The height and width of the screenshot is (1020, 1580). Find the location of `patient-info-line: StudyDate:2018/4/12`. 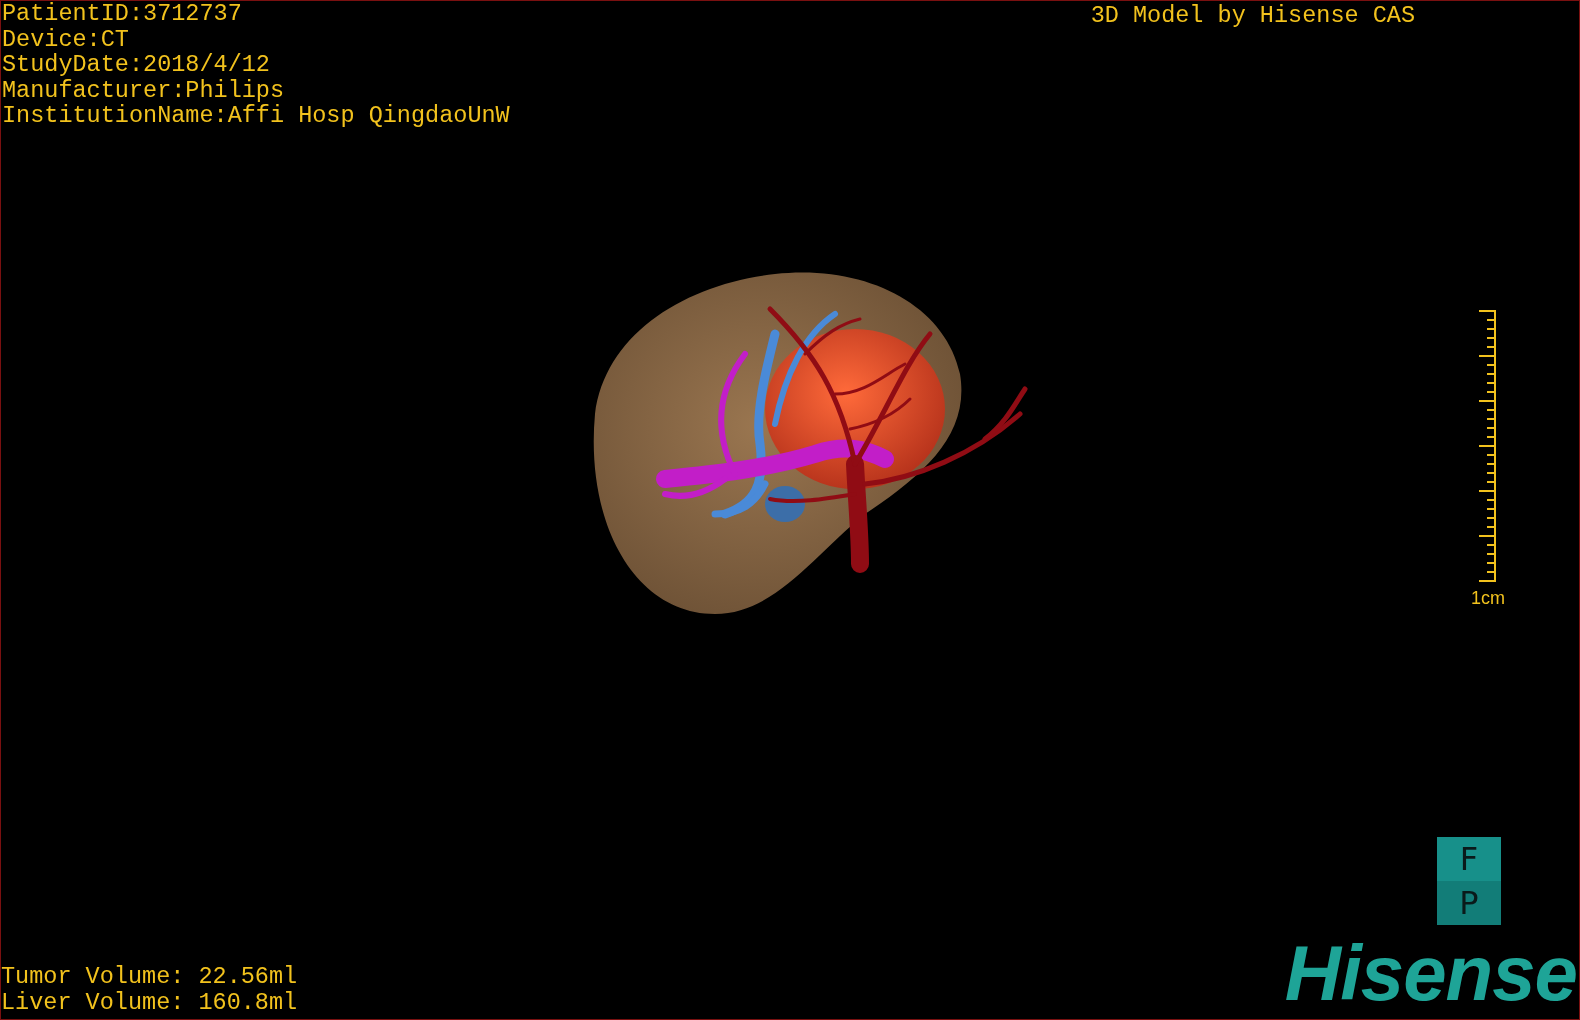

patient-info-line: StudyDate:2018/4/12 is located at coordinates (136, 65).